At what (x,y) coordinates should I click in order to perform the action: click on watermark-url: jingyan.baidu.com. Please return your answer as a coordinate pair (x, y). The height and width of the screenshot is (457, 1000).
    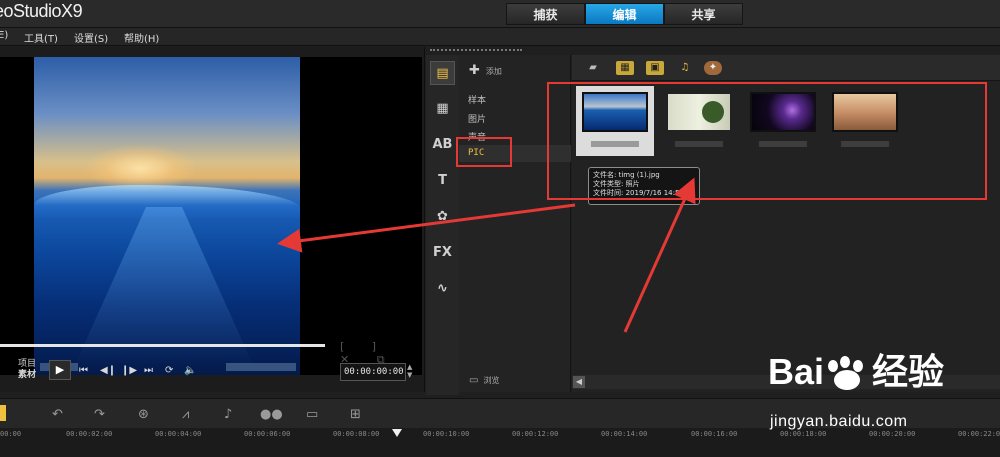
    Looking at the image, I should click on (839, 421).